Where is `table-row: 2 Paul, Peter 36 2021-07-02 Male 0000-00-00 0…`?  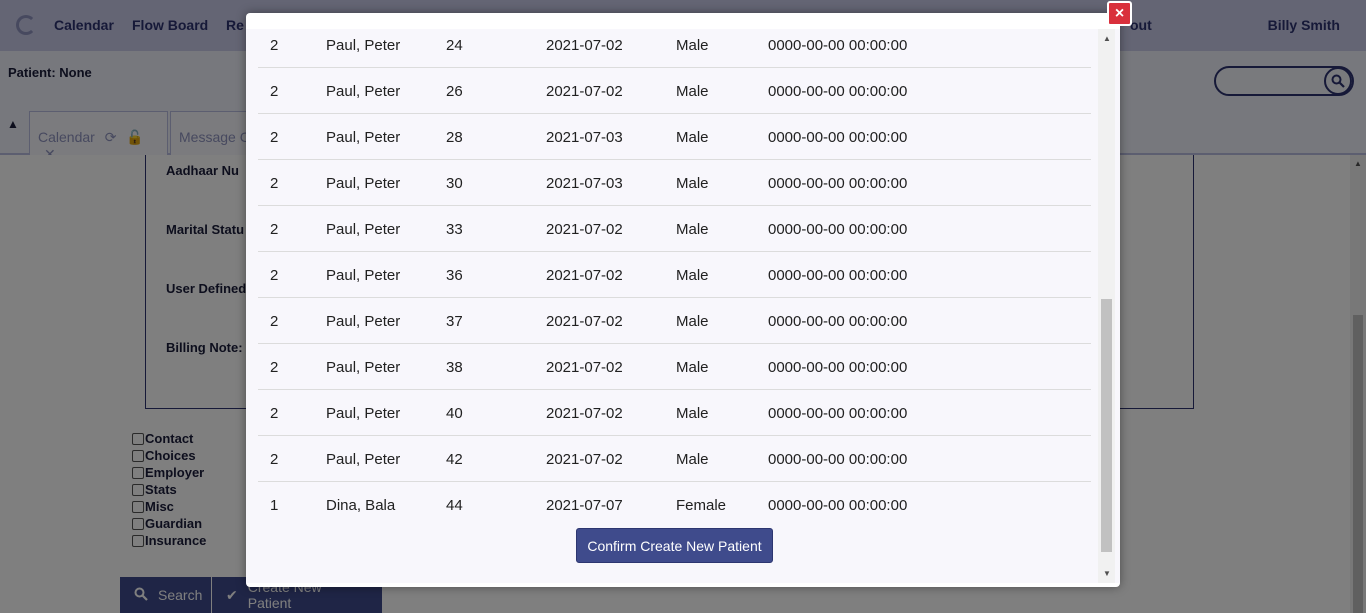 table-row: 2 Paul, Peter 36 2021-07-02 Male 0000-00-00 0… is located at coordinates (674, 275).